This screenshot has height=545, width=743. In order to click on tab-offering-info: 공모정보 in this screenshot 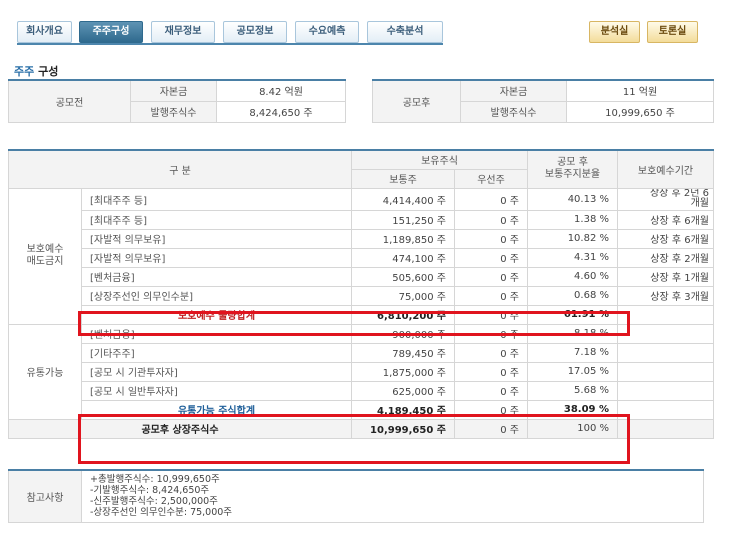, I will do `click(255, 32)`.